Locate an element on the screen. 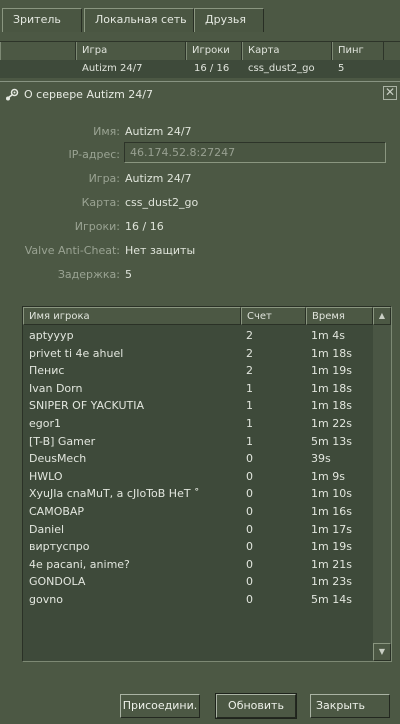  latency-value: 5 is located at coordinates (128, 274).